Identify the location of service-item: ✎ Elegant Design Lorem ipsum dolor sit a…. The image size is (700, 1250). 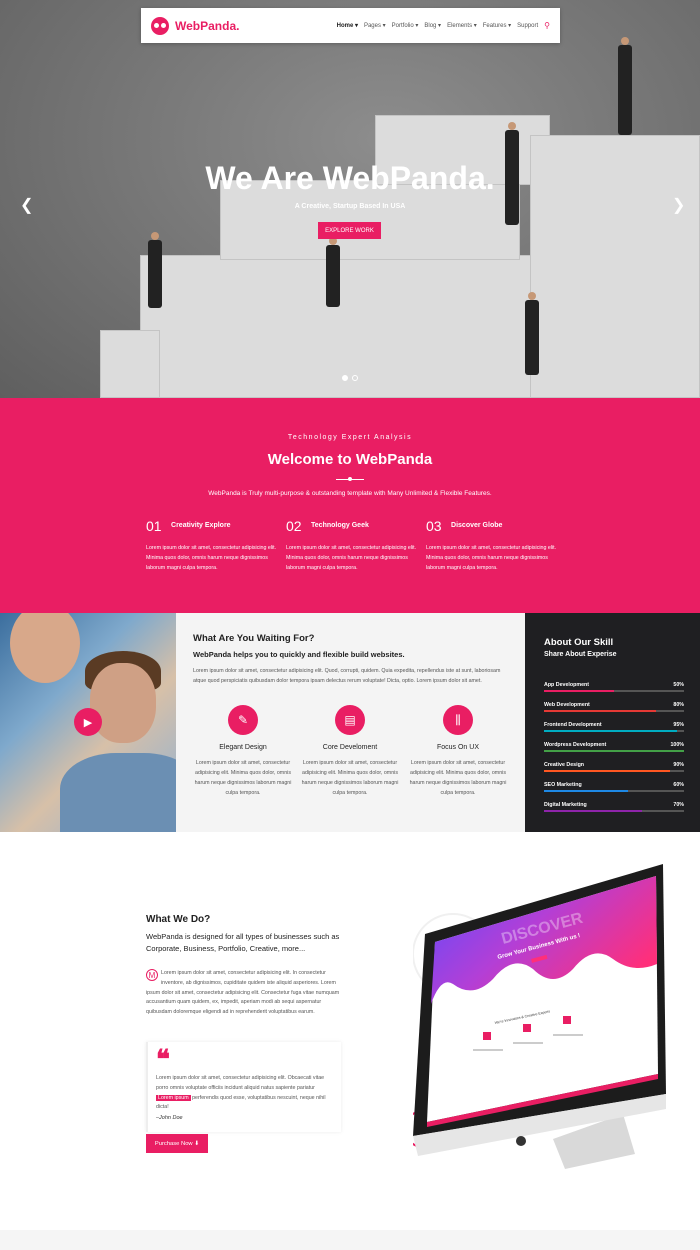
(243, 751).